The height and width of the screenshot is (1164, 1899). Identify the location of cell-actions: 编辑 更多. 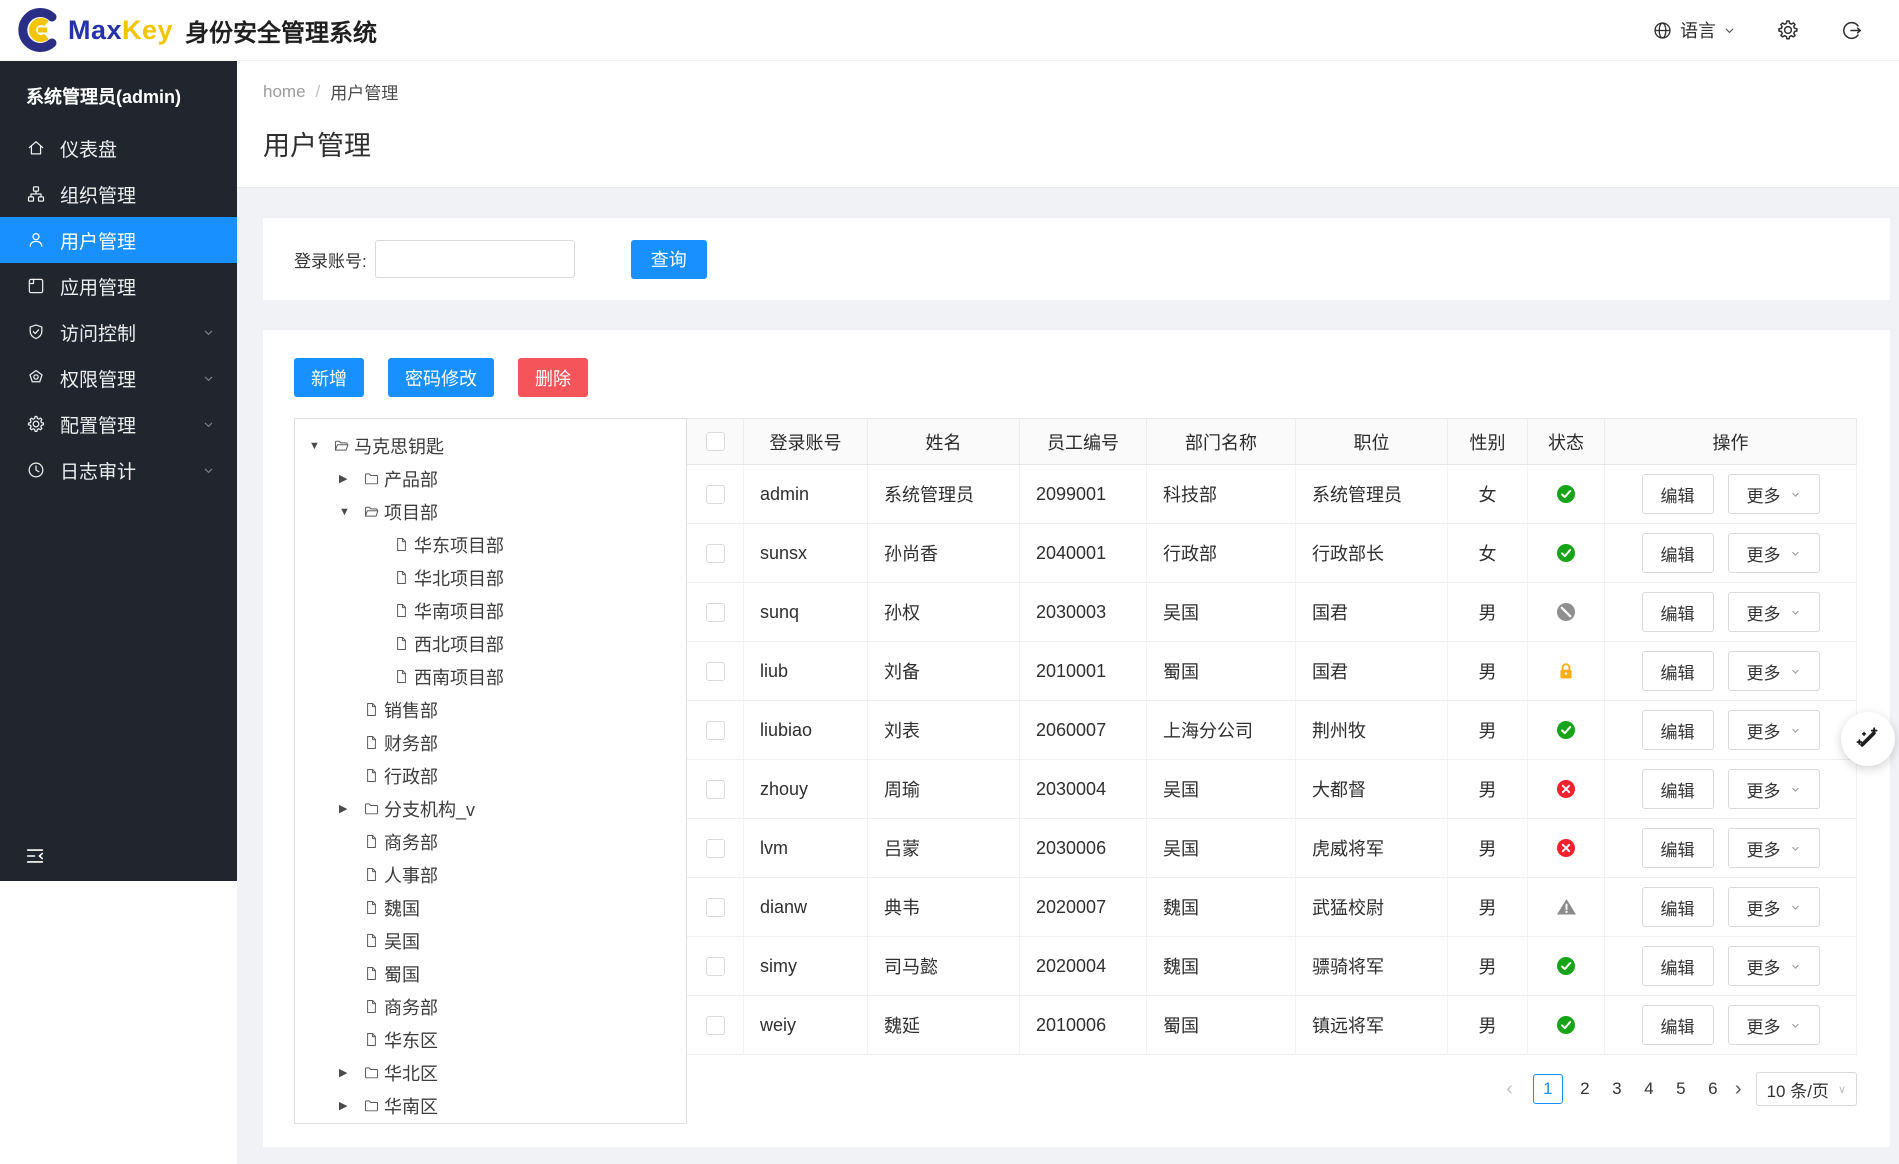
(1731, 907).